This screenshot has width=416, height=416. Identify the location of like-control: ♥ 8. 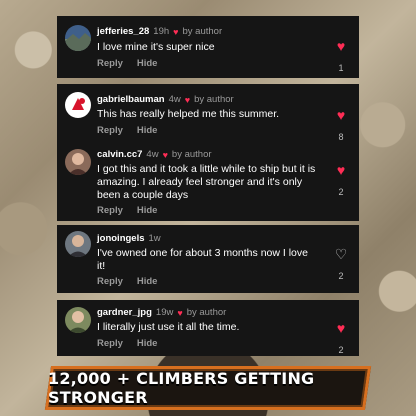
(341, 125).